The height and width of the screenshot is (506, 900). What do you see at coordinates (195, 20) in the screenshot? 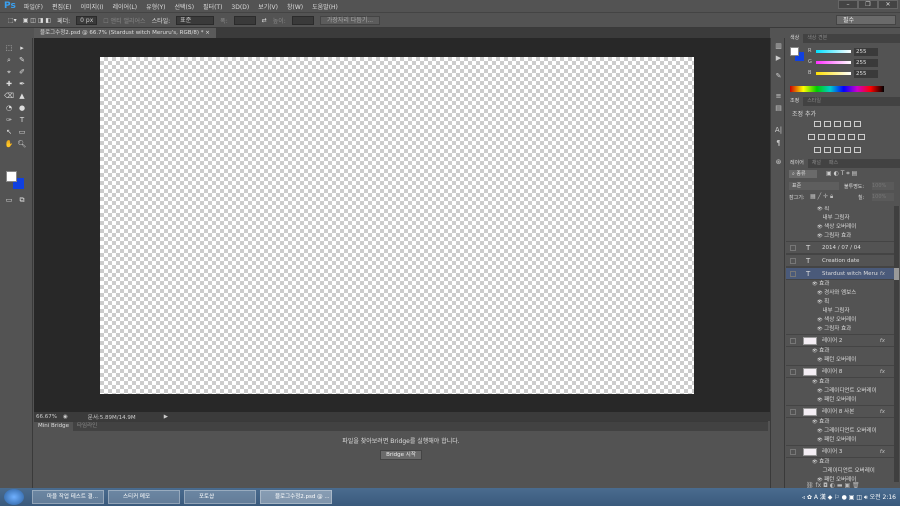
I see `style-select: 표준` at bounding box center [195, 20].